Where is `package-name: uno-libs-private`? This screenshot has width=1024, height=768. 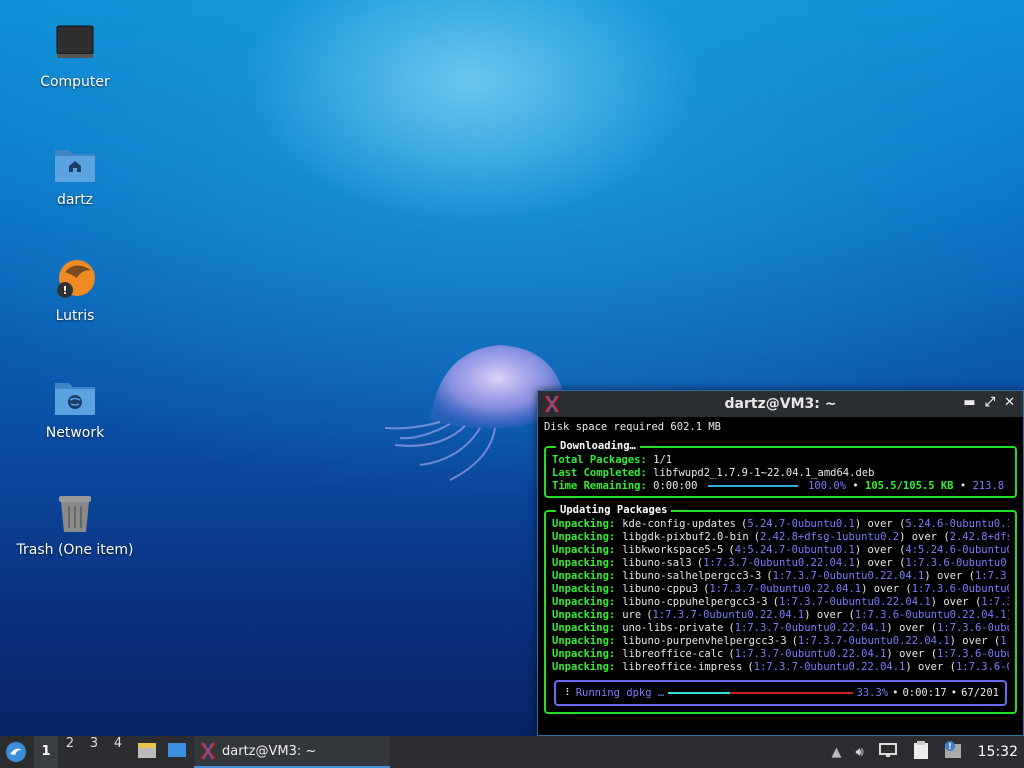
package-name: uno-libs-private is located at coordinates (673, 628).